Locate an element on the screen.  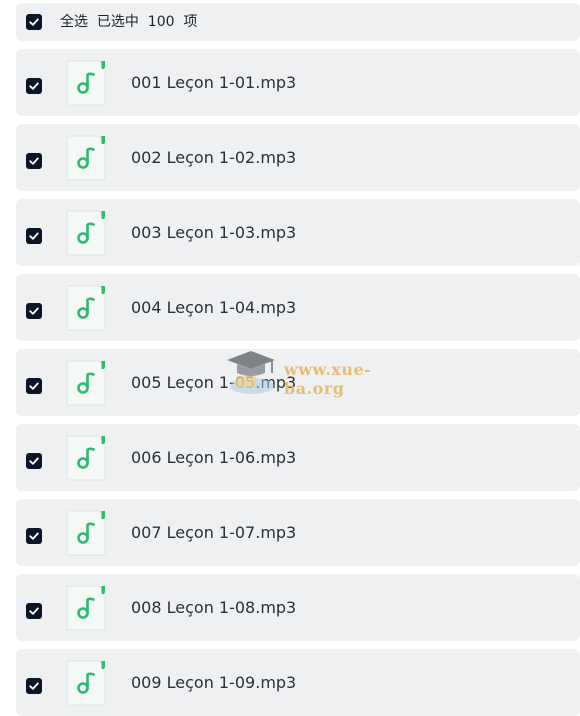
select-all-bar: 全选 已选中 100 项 is located at coordinates (298, 22).